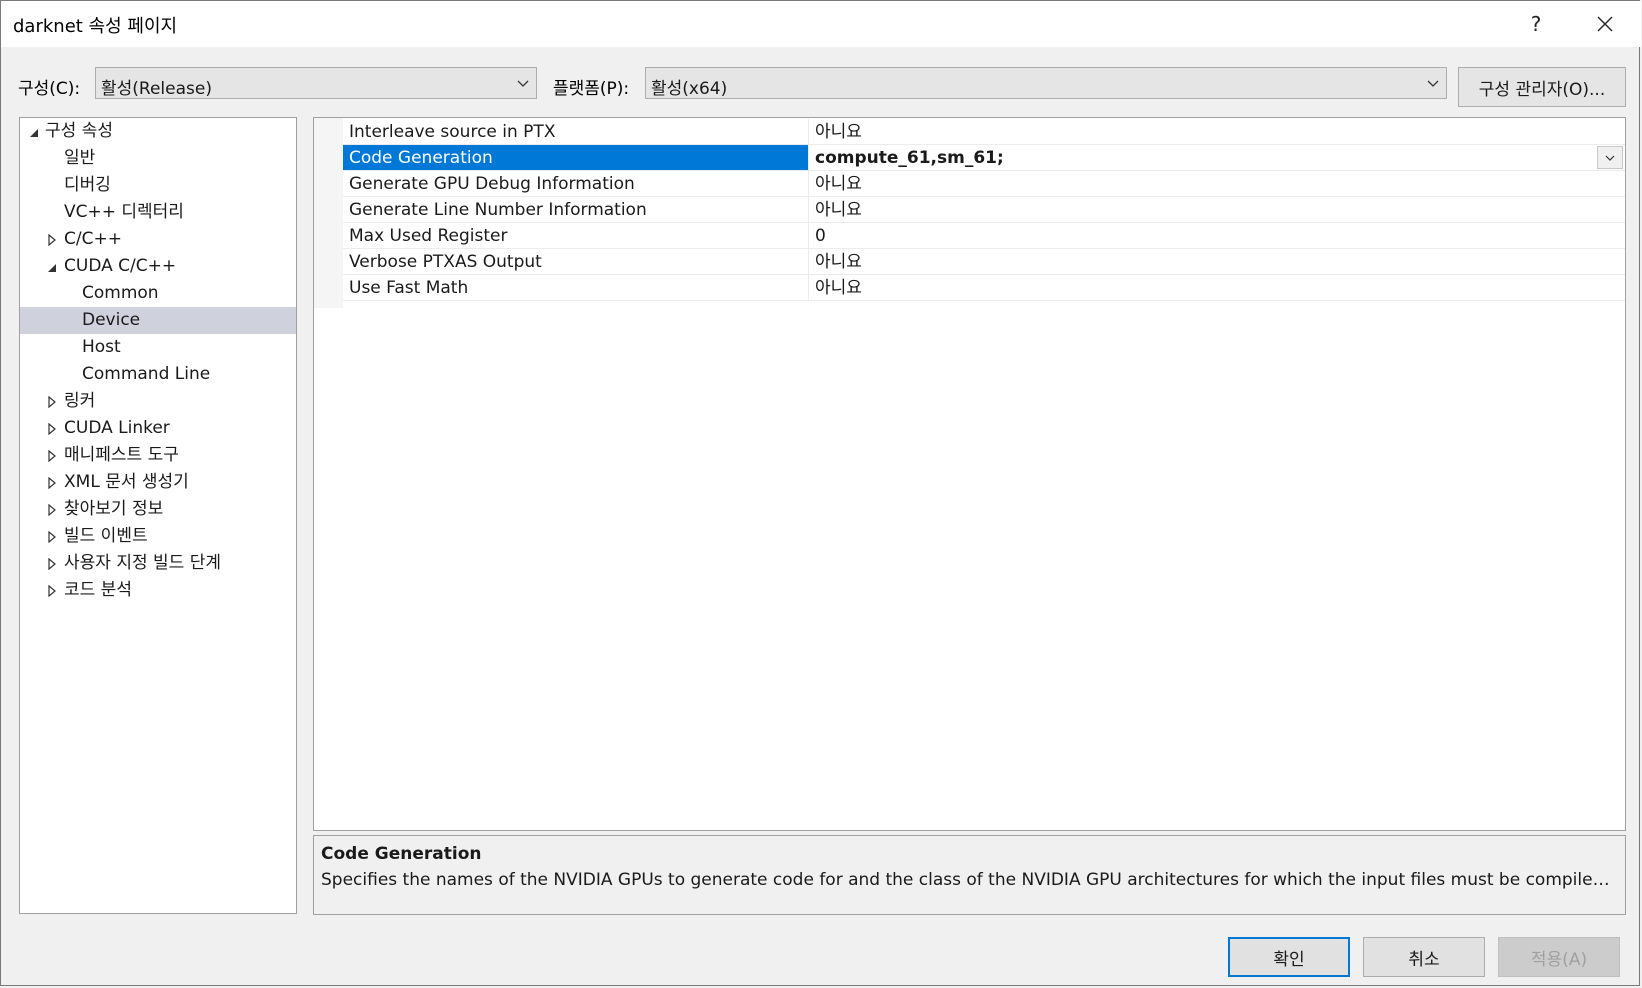 This screenshot has width=1642, height=988. Describe the element at coordinates (820, 236) in the screenshot. I see `property-value: 0` at that location.